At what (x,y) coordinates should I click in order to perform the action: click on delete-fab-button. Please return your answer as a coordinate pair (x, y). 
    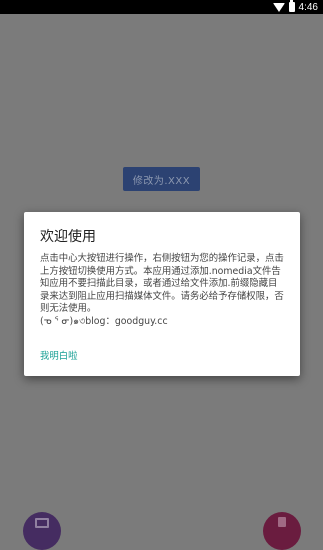
    Looking at the image, I should click on (282, 531).